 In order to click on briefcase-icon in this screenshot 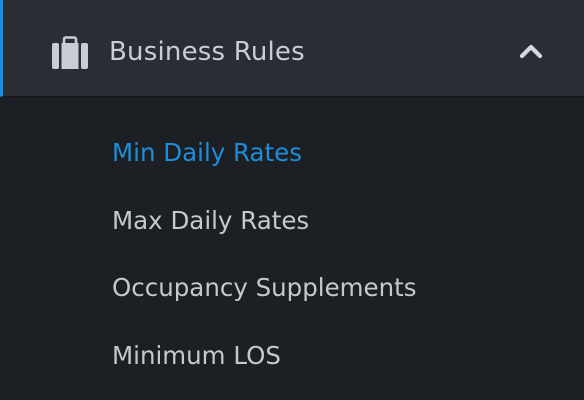, I will do `click(70, 53)`.